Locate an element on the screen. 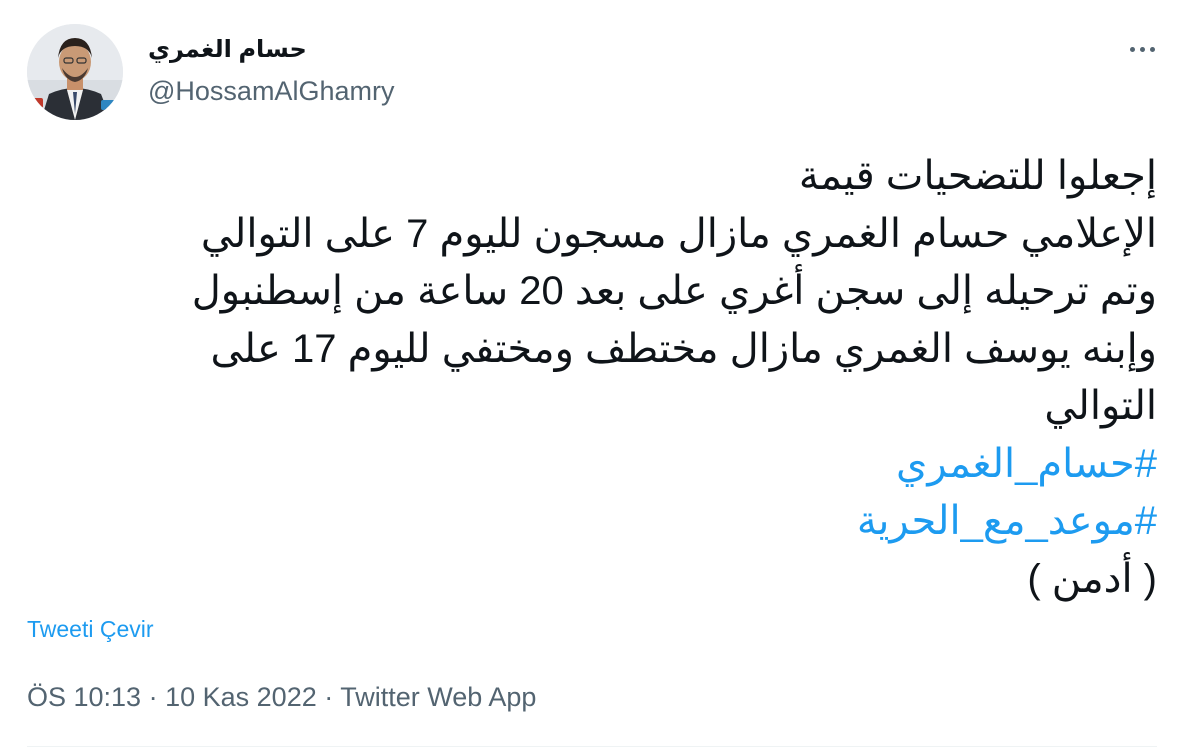  tweet-line: التوالي is located at coordinates (1100, 406).